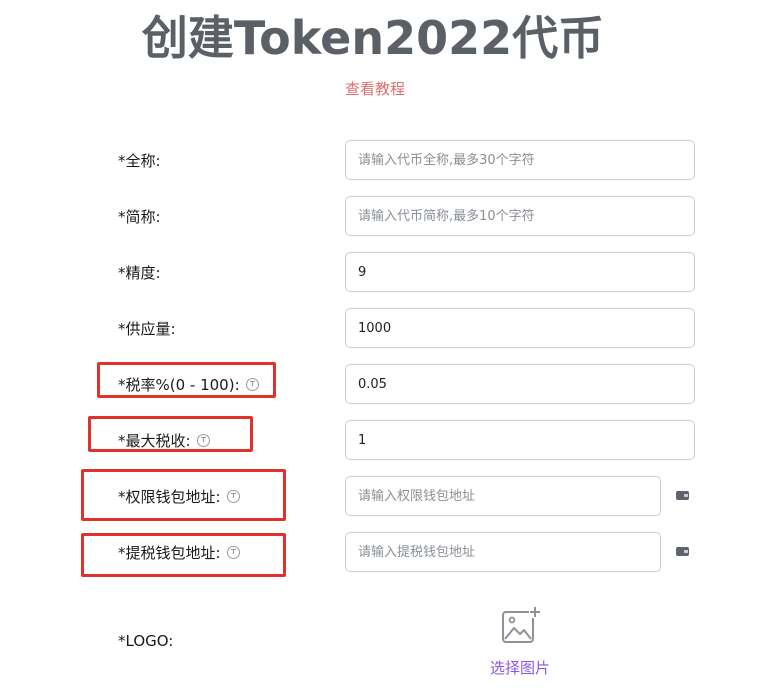  I want to click on select-image-button: 选择图片, so click(520, 642).